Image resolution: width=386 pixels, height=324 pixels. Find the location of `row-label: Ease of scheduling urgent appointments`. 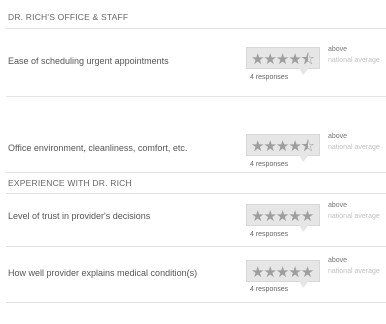

row-label: Ease of scheduling urgent appointments is located at coordinates (88, 61).